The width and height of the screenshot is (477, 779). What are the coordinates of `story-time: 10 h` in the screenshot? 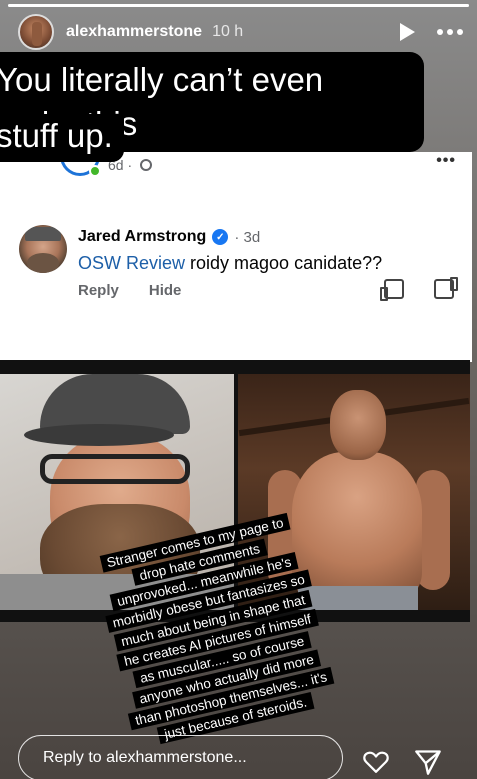 It's located at (228, 31).